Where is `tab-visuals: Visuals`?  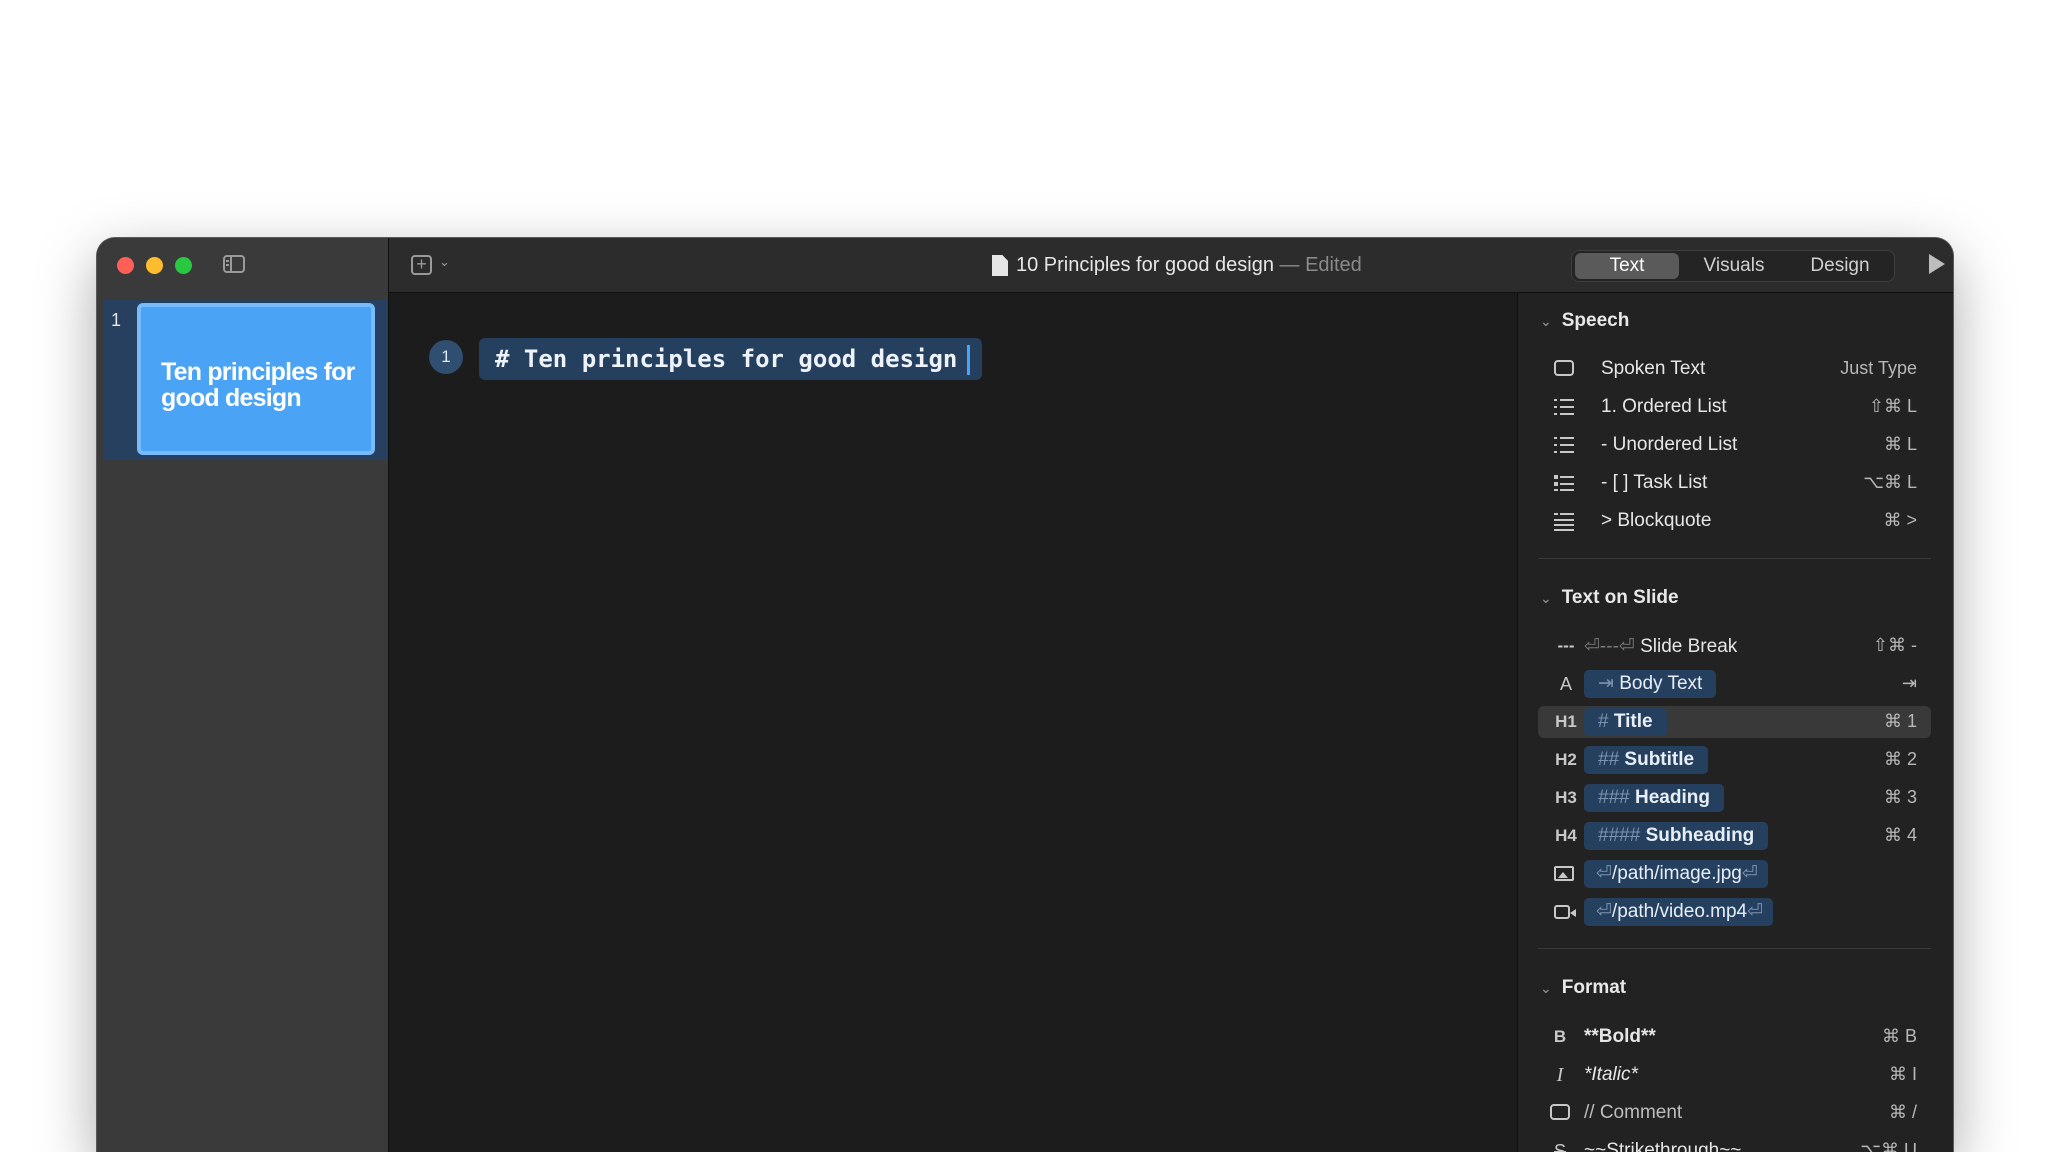 tab-visuals: Visuals is located at coordinates (1734, 266).